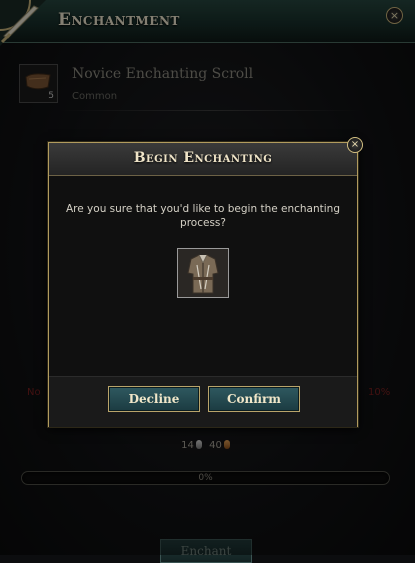 This screenshot has height=563, width=415. Describe the element at coordinates (203, 401) in the screenshot. I see `dialog-footer` at that location.